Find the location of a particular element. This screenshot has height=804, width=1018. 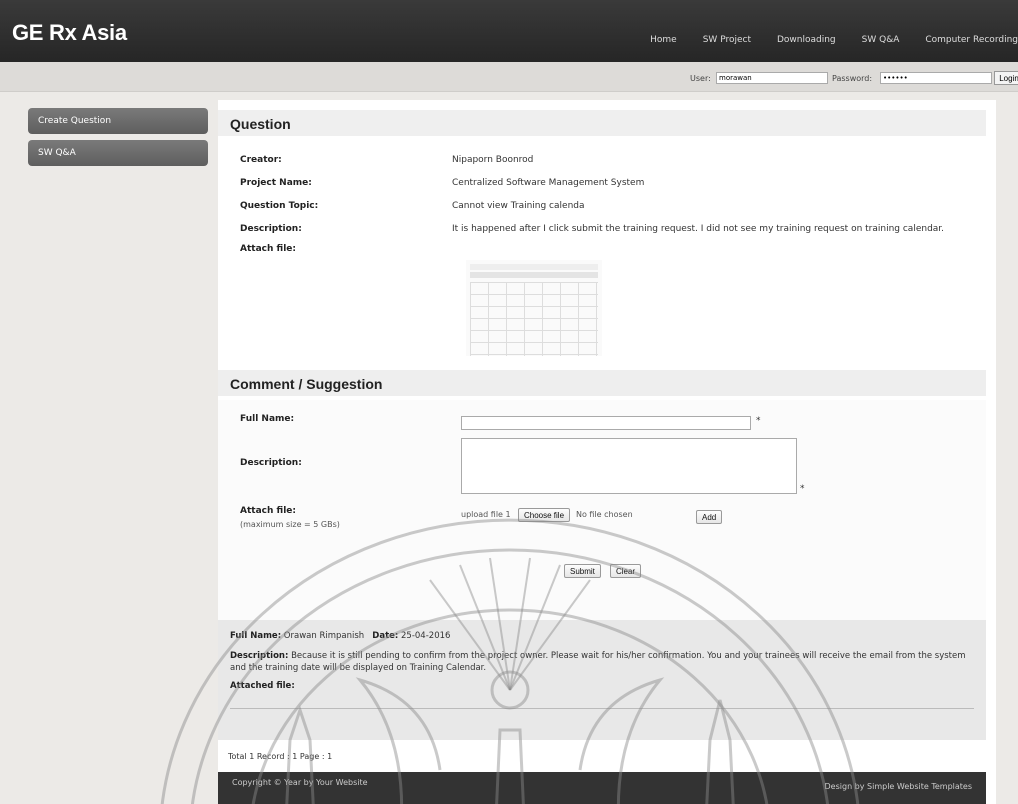

entry-date: 25-04-2016 is located at coordinates (426, 636).